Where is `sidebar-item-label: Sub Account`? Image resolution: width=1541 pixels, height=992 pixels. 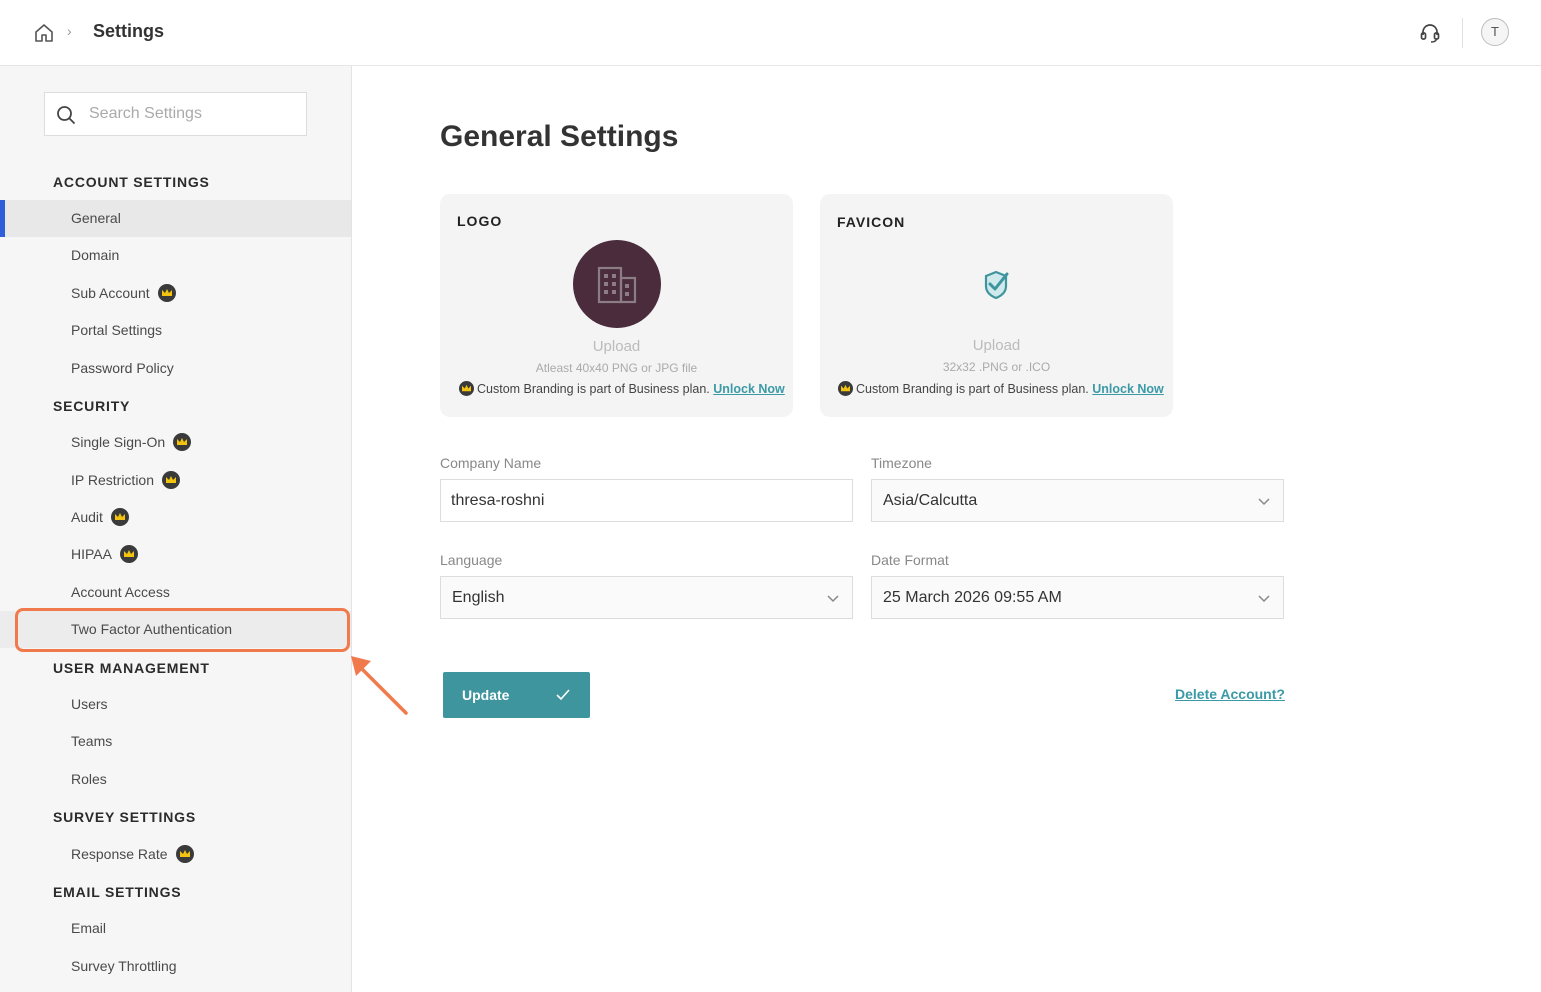
sidebar-item-label: Sub Account is located at coordinates (110, 293).